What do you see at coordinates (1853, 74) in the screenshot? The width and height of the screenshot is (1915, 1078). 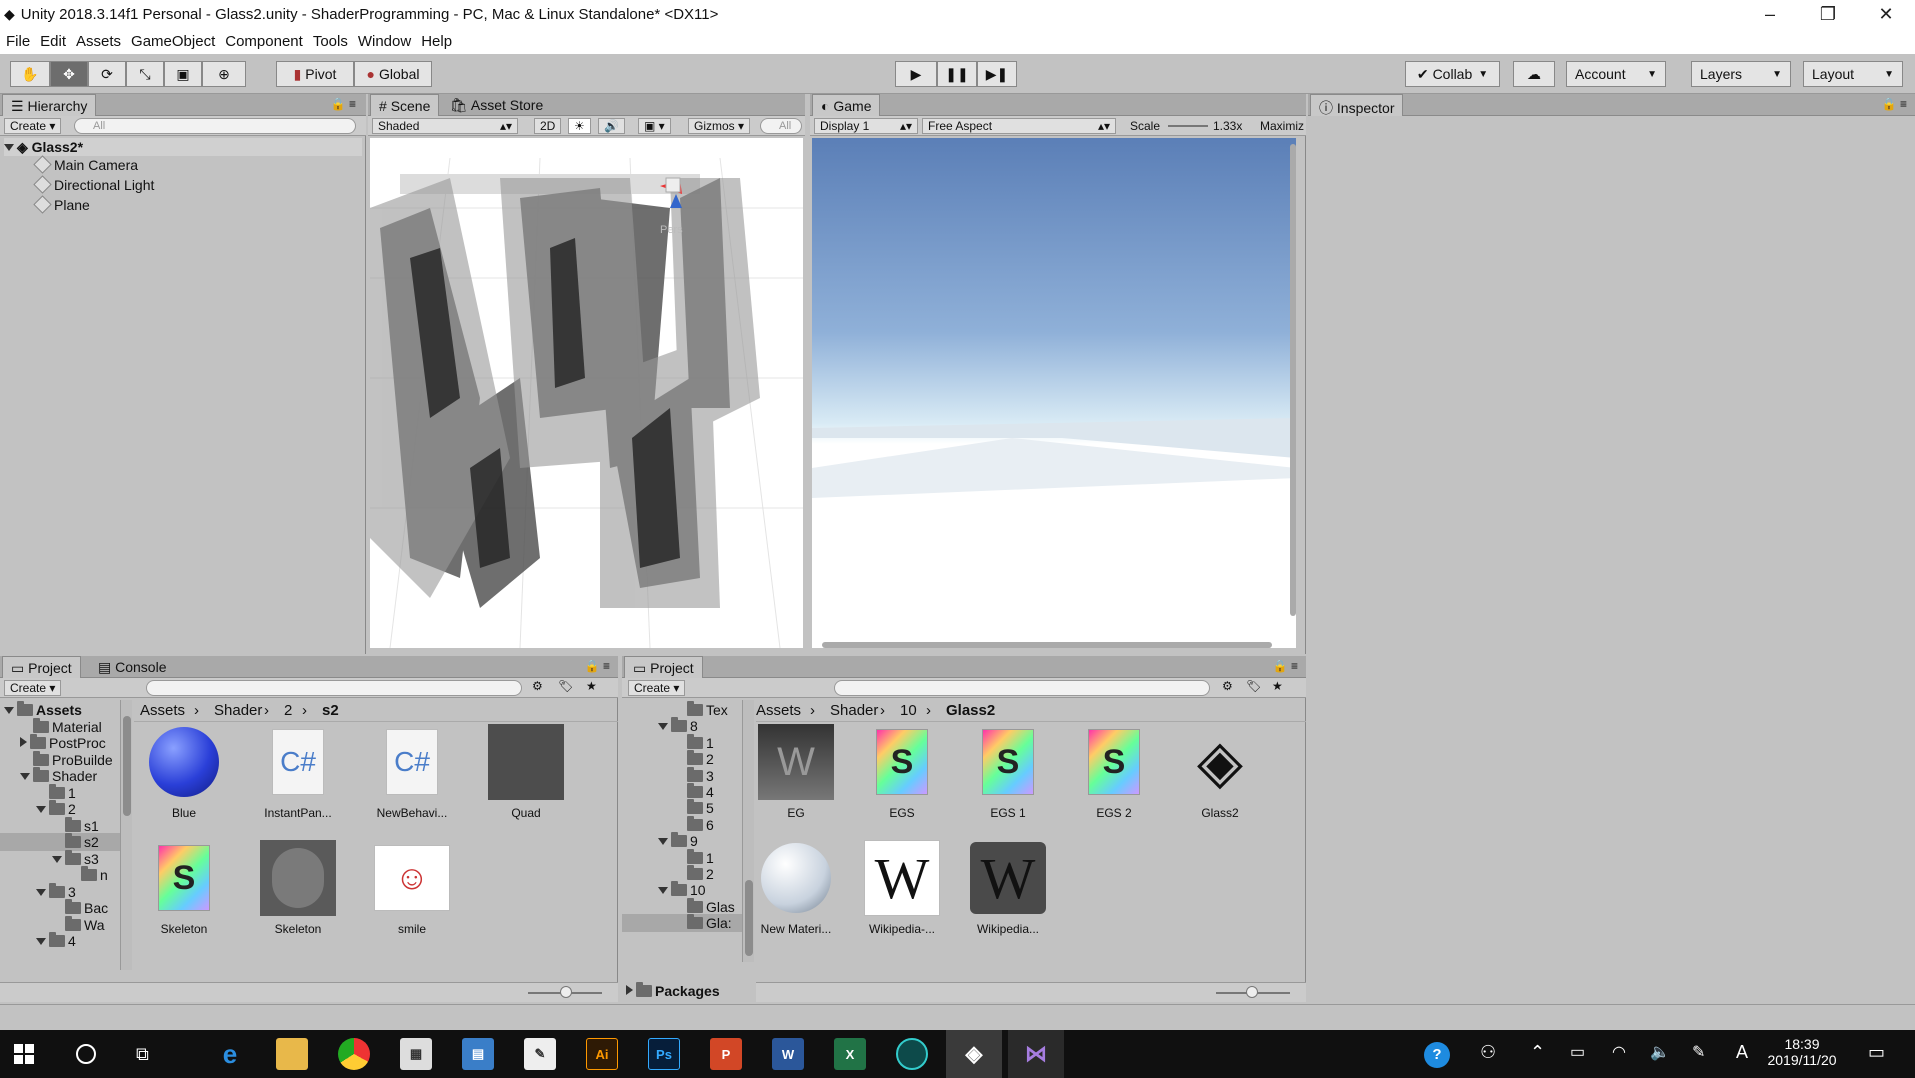 I see `layout-dropdown: Layout ▼` at bounding box center [1853, 74].